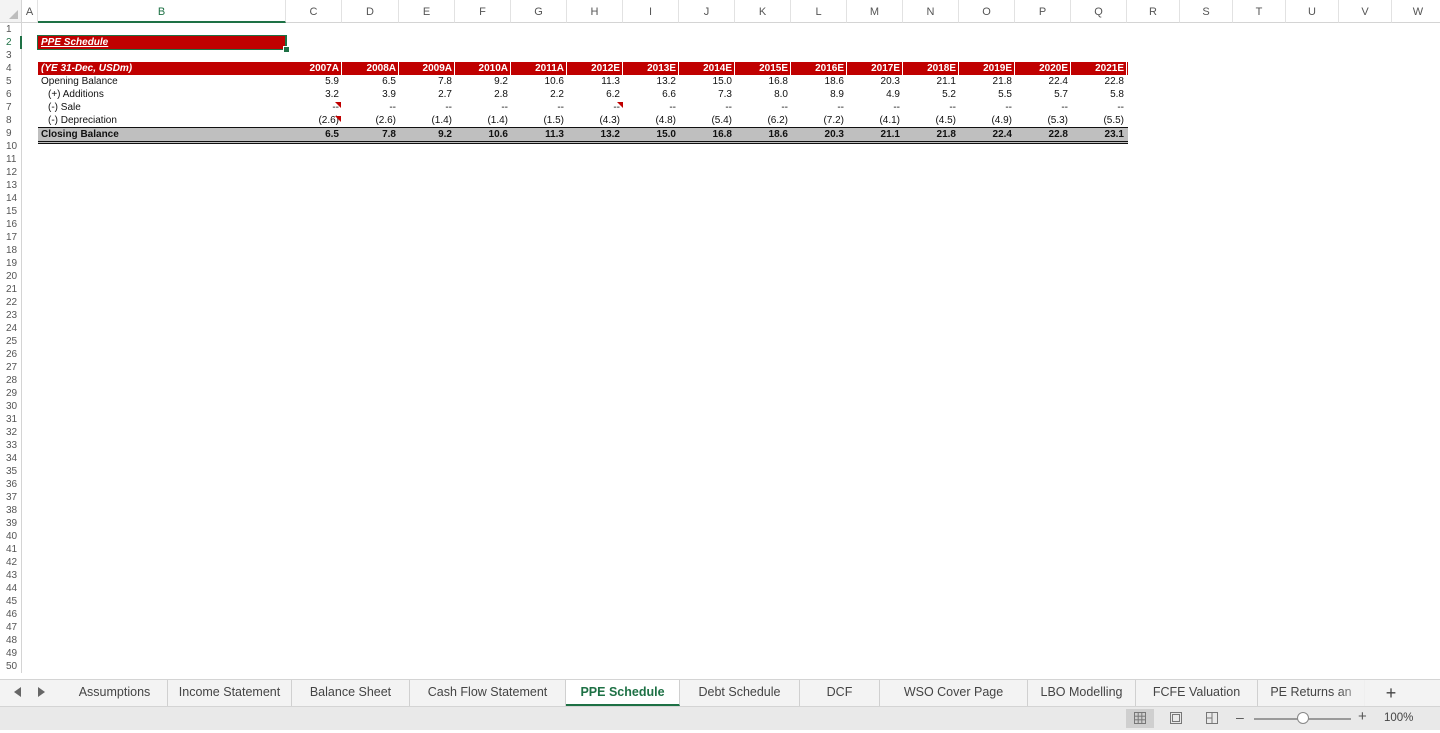 This screenshot has height=733, width=1440. I want to click on row-header-4: 4, so click(11, 68).